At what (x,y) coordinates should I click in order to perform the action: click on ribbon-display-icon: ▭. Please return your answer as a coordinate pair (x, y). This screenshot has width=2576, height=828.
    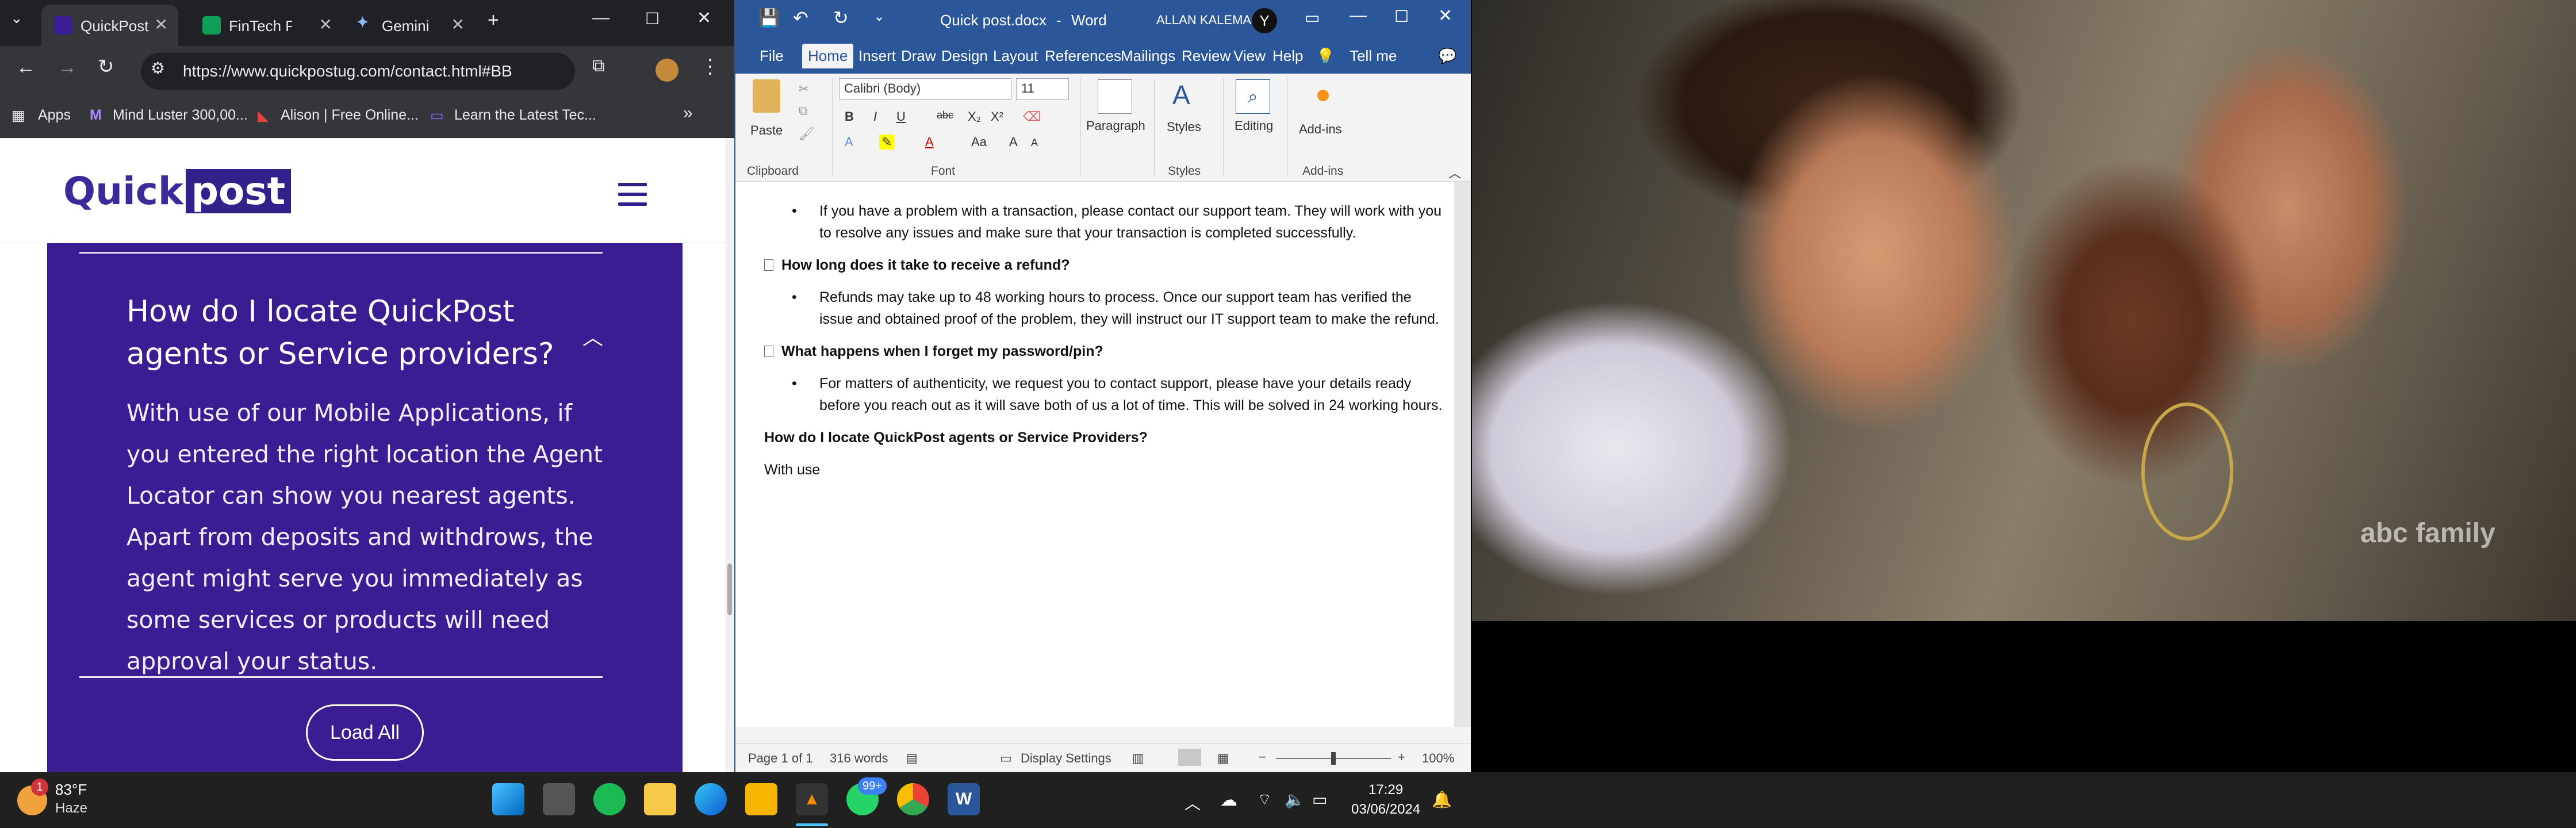
    Looking at the image, I should click on (1312, 17).